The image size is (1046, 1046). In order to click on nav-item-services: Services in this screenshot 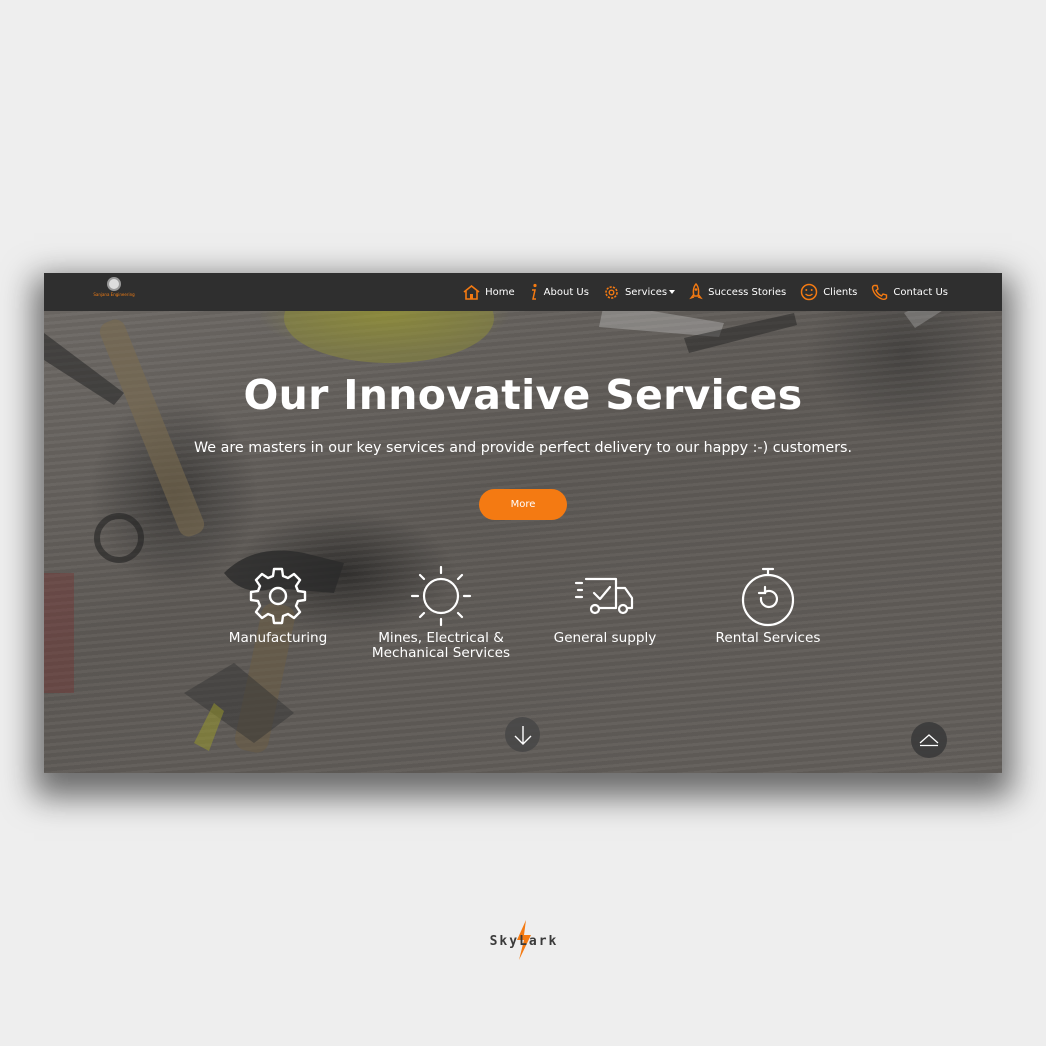, I will do `click(639, 292)`.